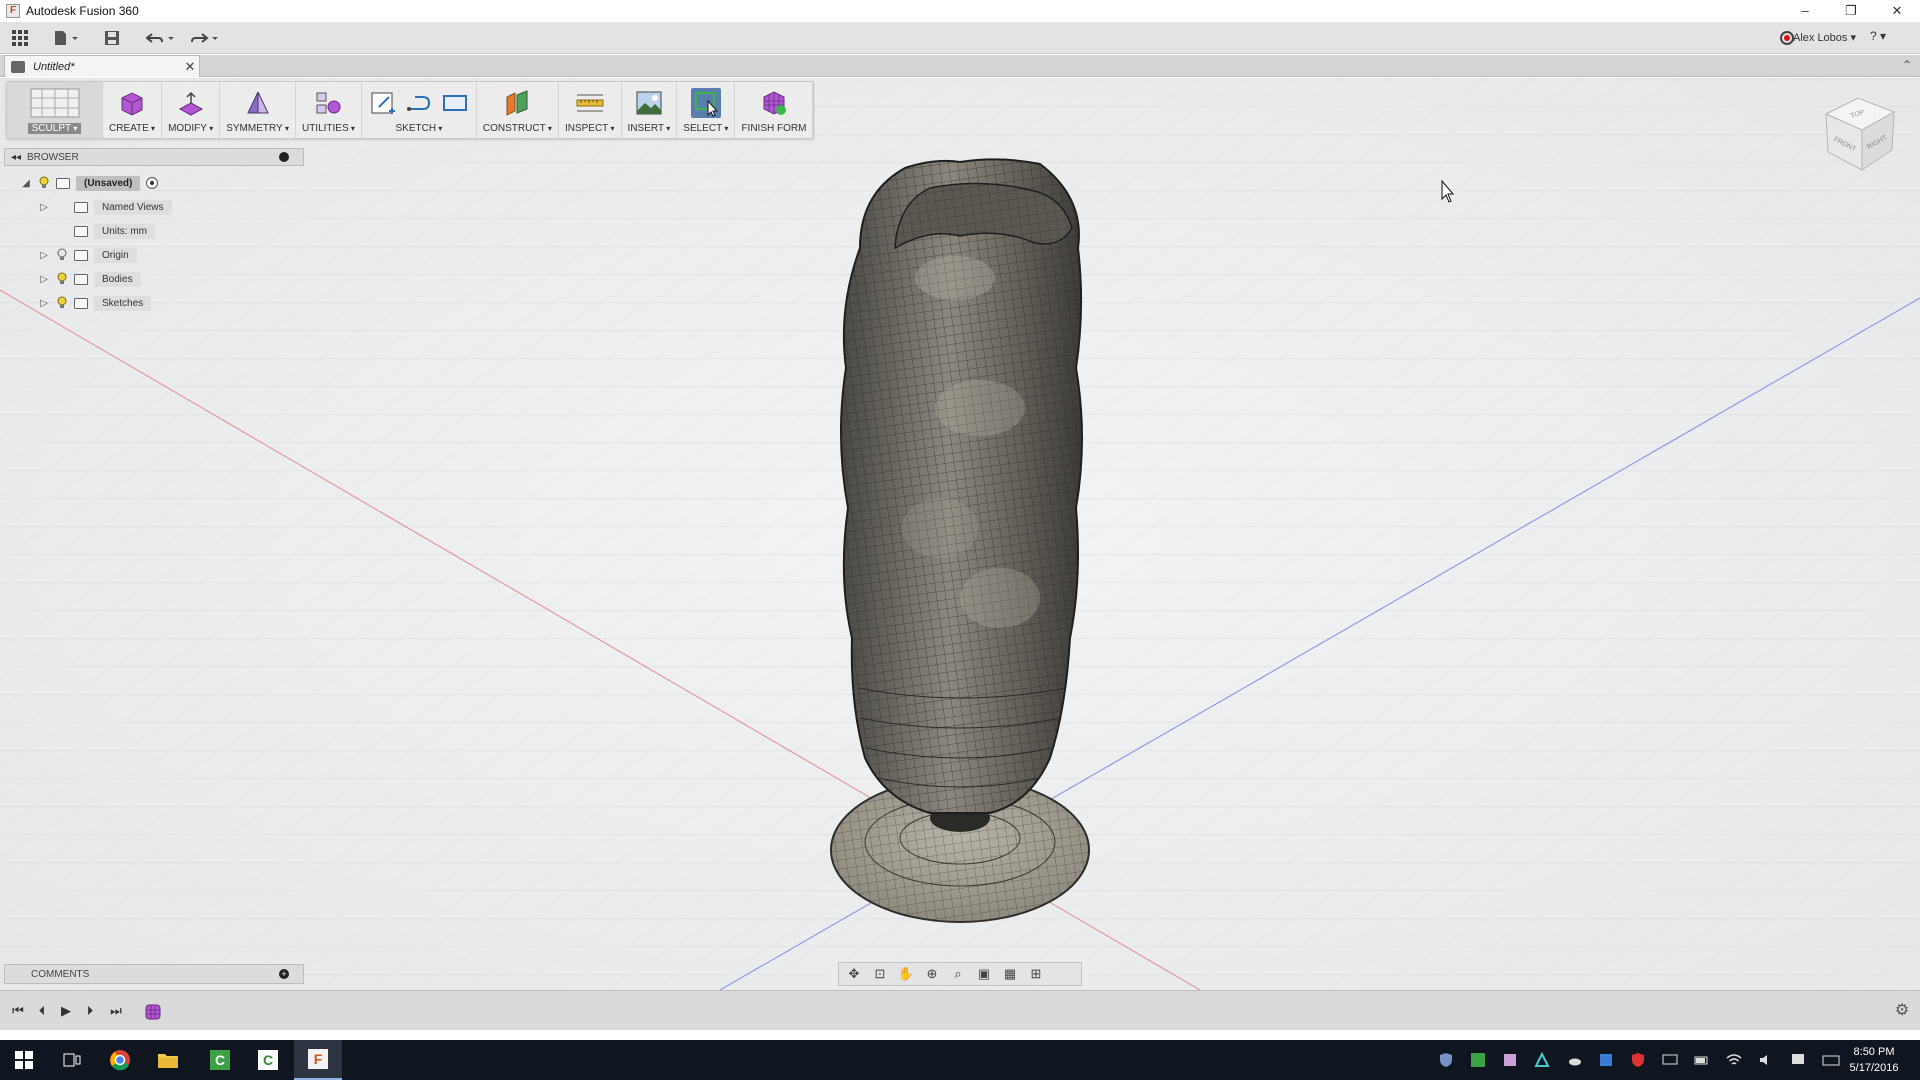 Image resolution: width=1920 pixels, height=1080 pixels. Describe the element at coordinates (24, 1060) in the screenshot. I see `start-button` at that location.